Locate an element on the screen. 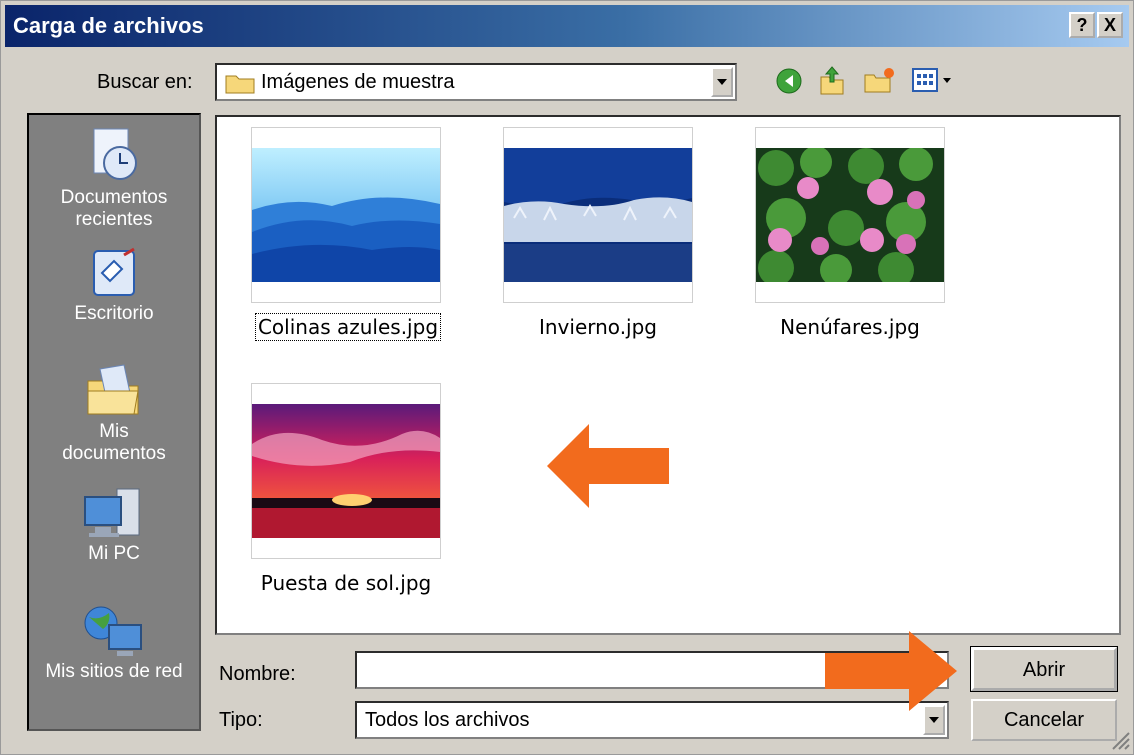 The width and height of the screenshot is (1134, 755). file-name: Puesta de sol.jpg is located at coordinates (346, 583).